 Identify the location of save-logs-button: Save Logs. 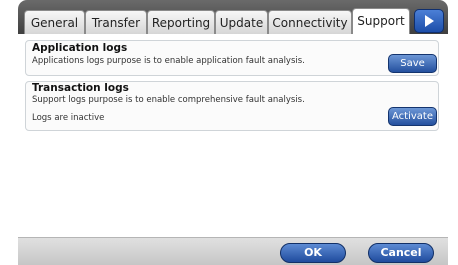
(412, 70).